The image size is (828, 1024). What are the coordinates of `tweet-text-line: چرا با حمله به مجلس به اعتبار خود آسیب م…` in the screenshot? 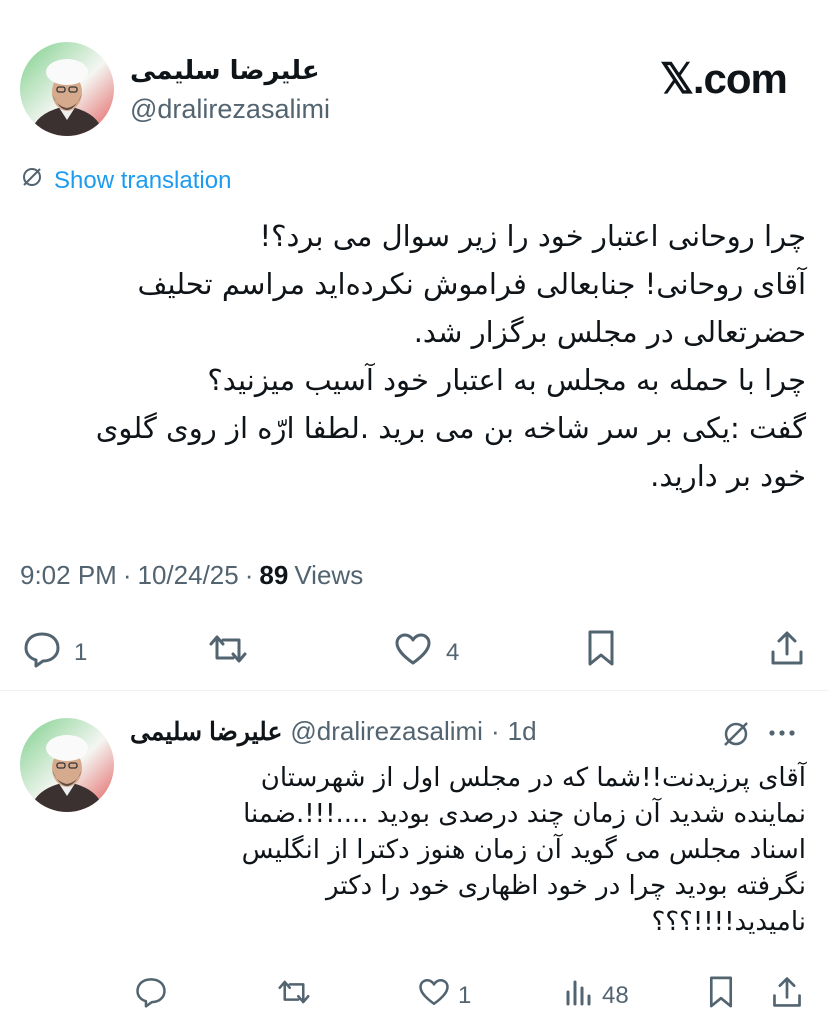 It's located at (506, 380).